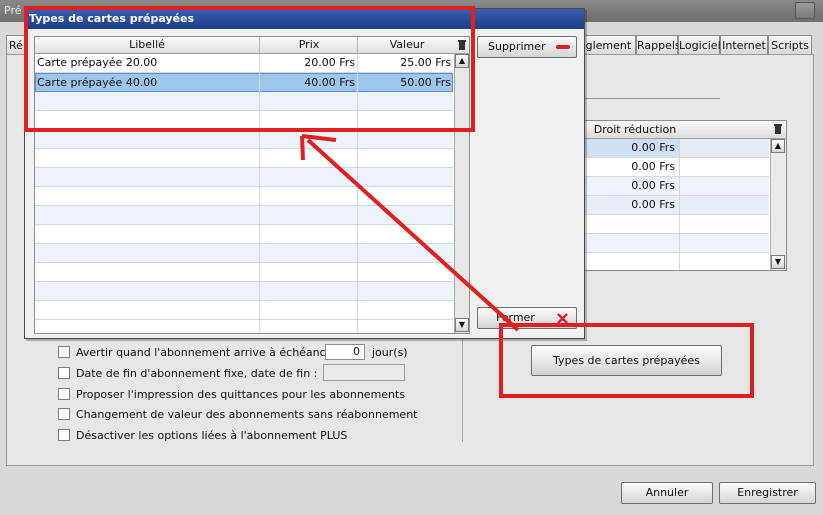  What do you see at coordinates (64, 352) in the screenshot?
I see `checkbox-avertir` at bounding box center [64, 352].